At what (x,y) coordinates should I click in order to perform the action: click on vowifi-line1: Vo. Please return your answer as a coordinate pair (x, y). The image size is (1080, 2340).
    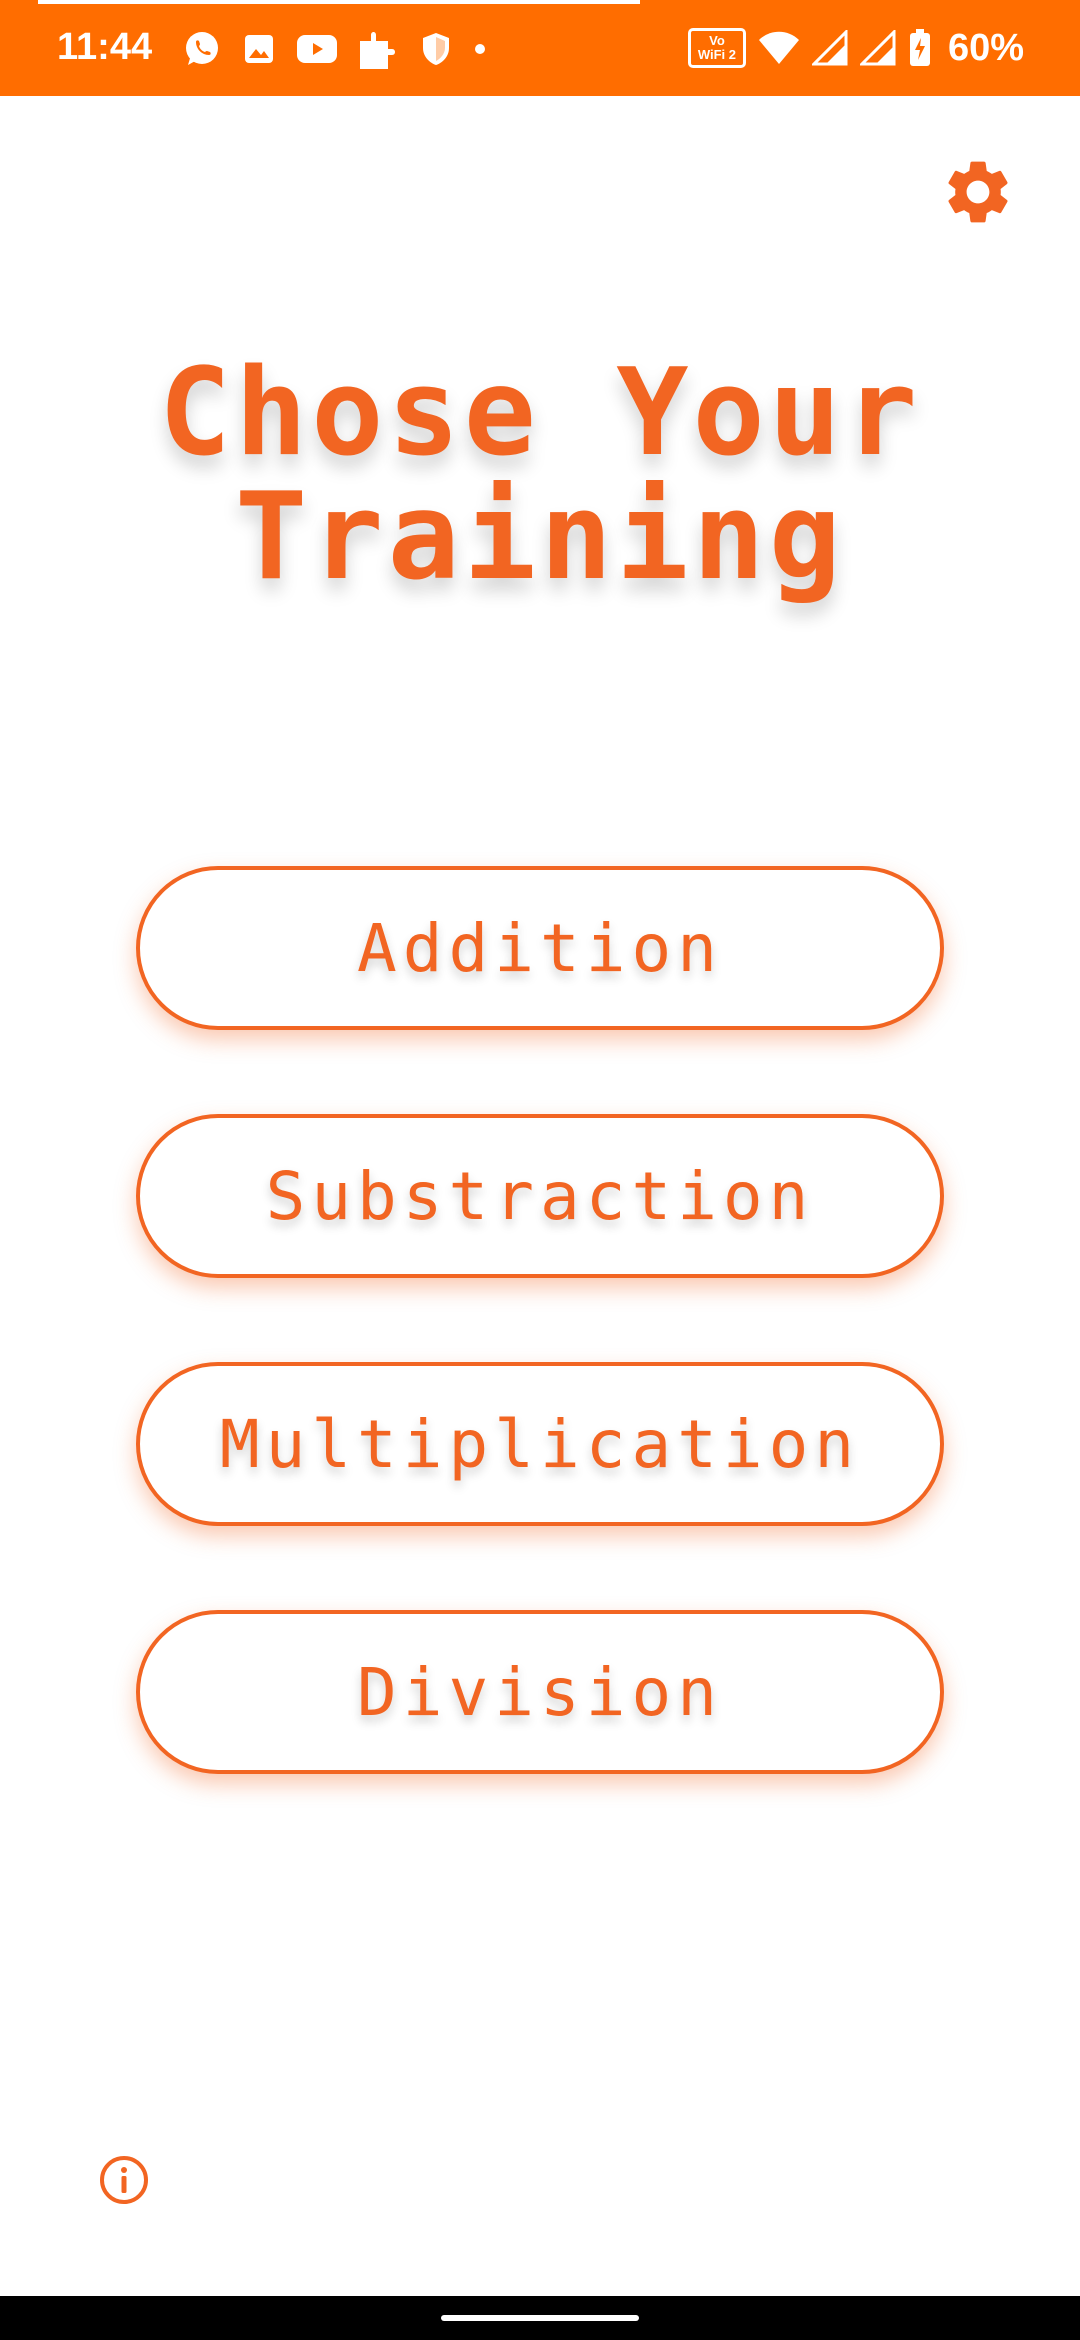
    Looking at the image, I should click on (717, 40).